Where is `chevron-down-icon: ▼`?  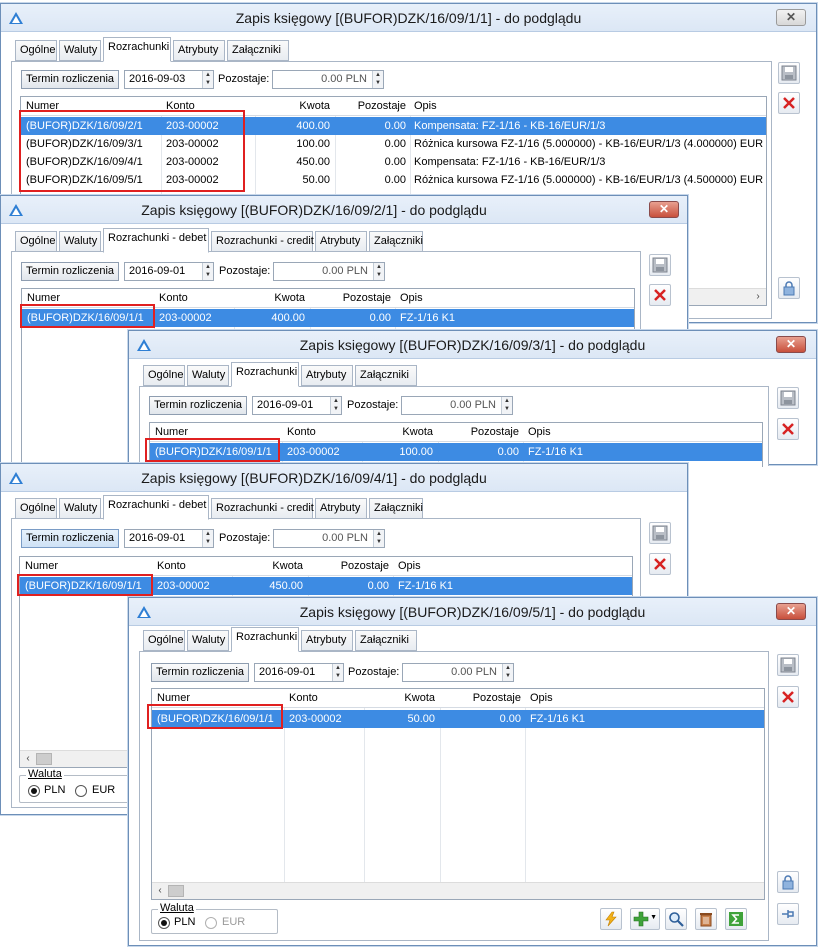
chevron-down-icon: ▼ is located at coordinates (653, 917).